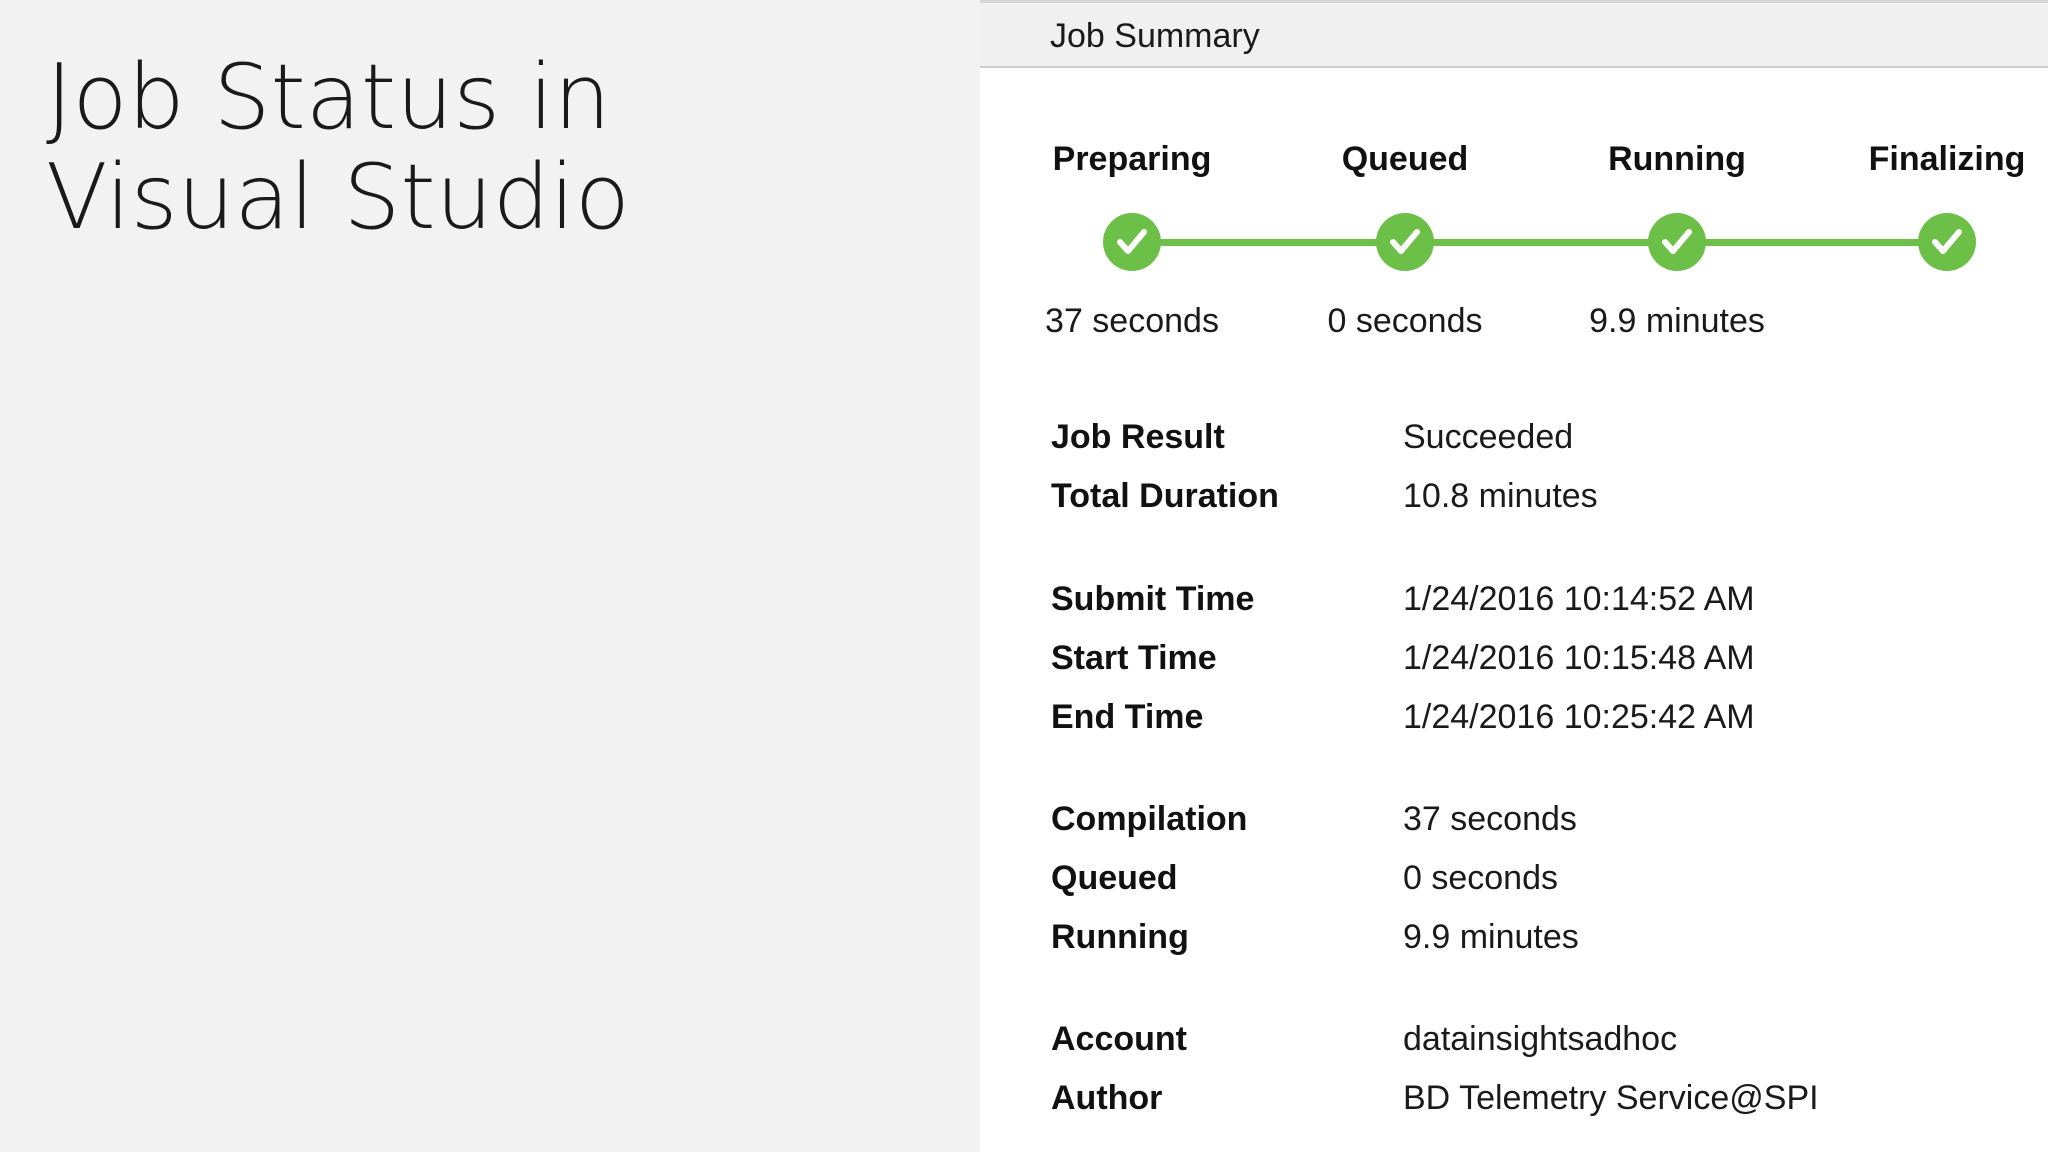 The height and width of the screenshot is (1152, 2048). What do you see at coordinates (1114, 878) in the screenshot?
I see `queued-label: Queued` at bounding box center [1114, 878].